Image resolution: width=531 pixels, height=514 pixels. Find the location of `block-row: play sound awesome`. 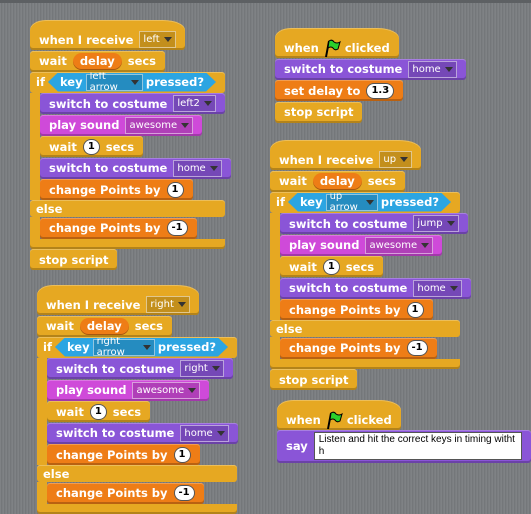

block-row: play sound awesome is located at coordinates (370, 245).